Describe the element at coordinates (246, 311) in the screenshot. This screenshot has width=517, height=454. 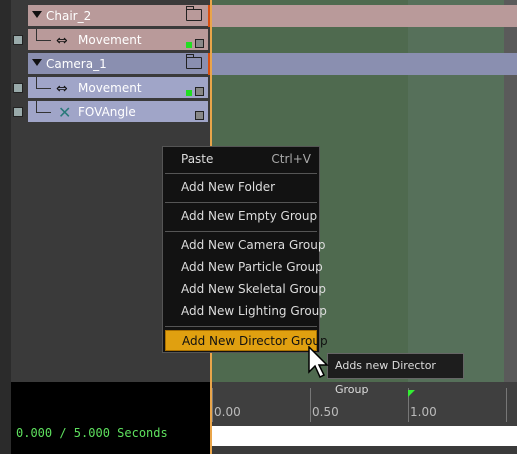
I see `menu-item-add-lighting-group: Add New Lighting Group` at that location.